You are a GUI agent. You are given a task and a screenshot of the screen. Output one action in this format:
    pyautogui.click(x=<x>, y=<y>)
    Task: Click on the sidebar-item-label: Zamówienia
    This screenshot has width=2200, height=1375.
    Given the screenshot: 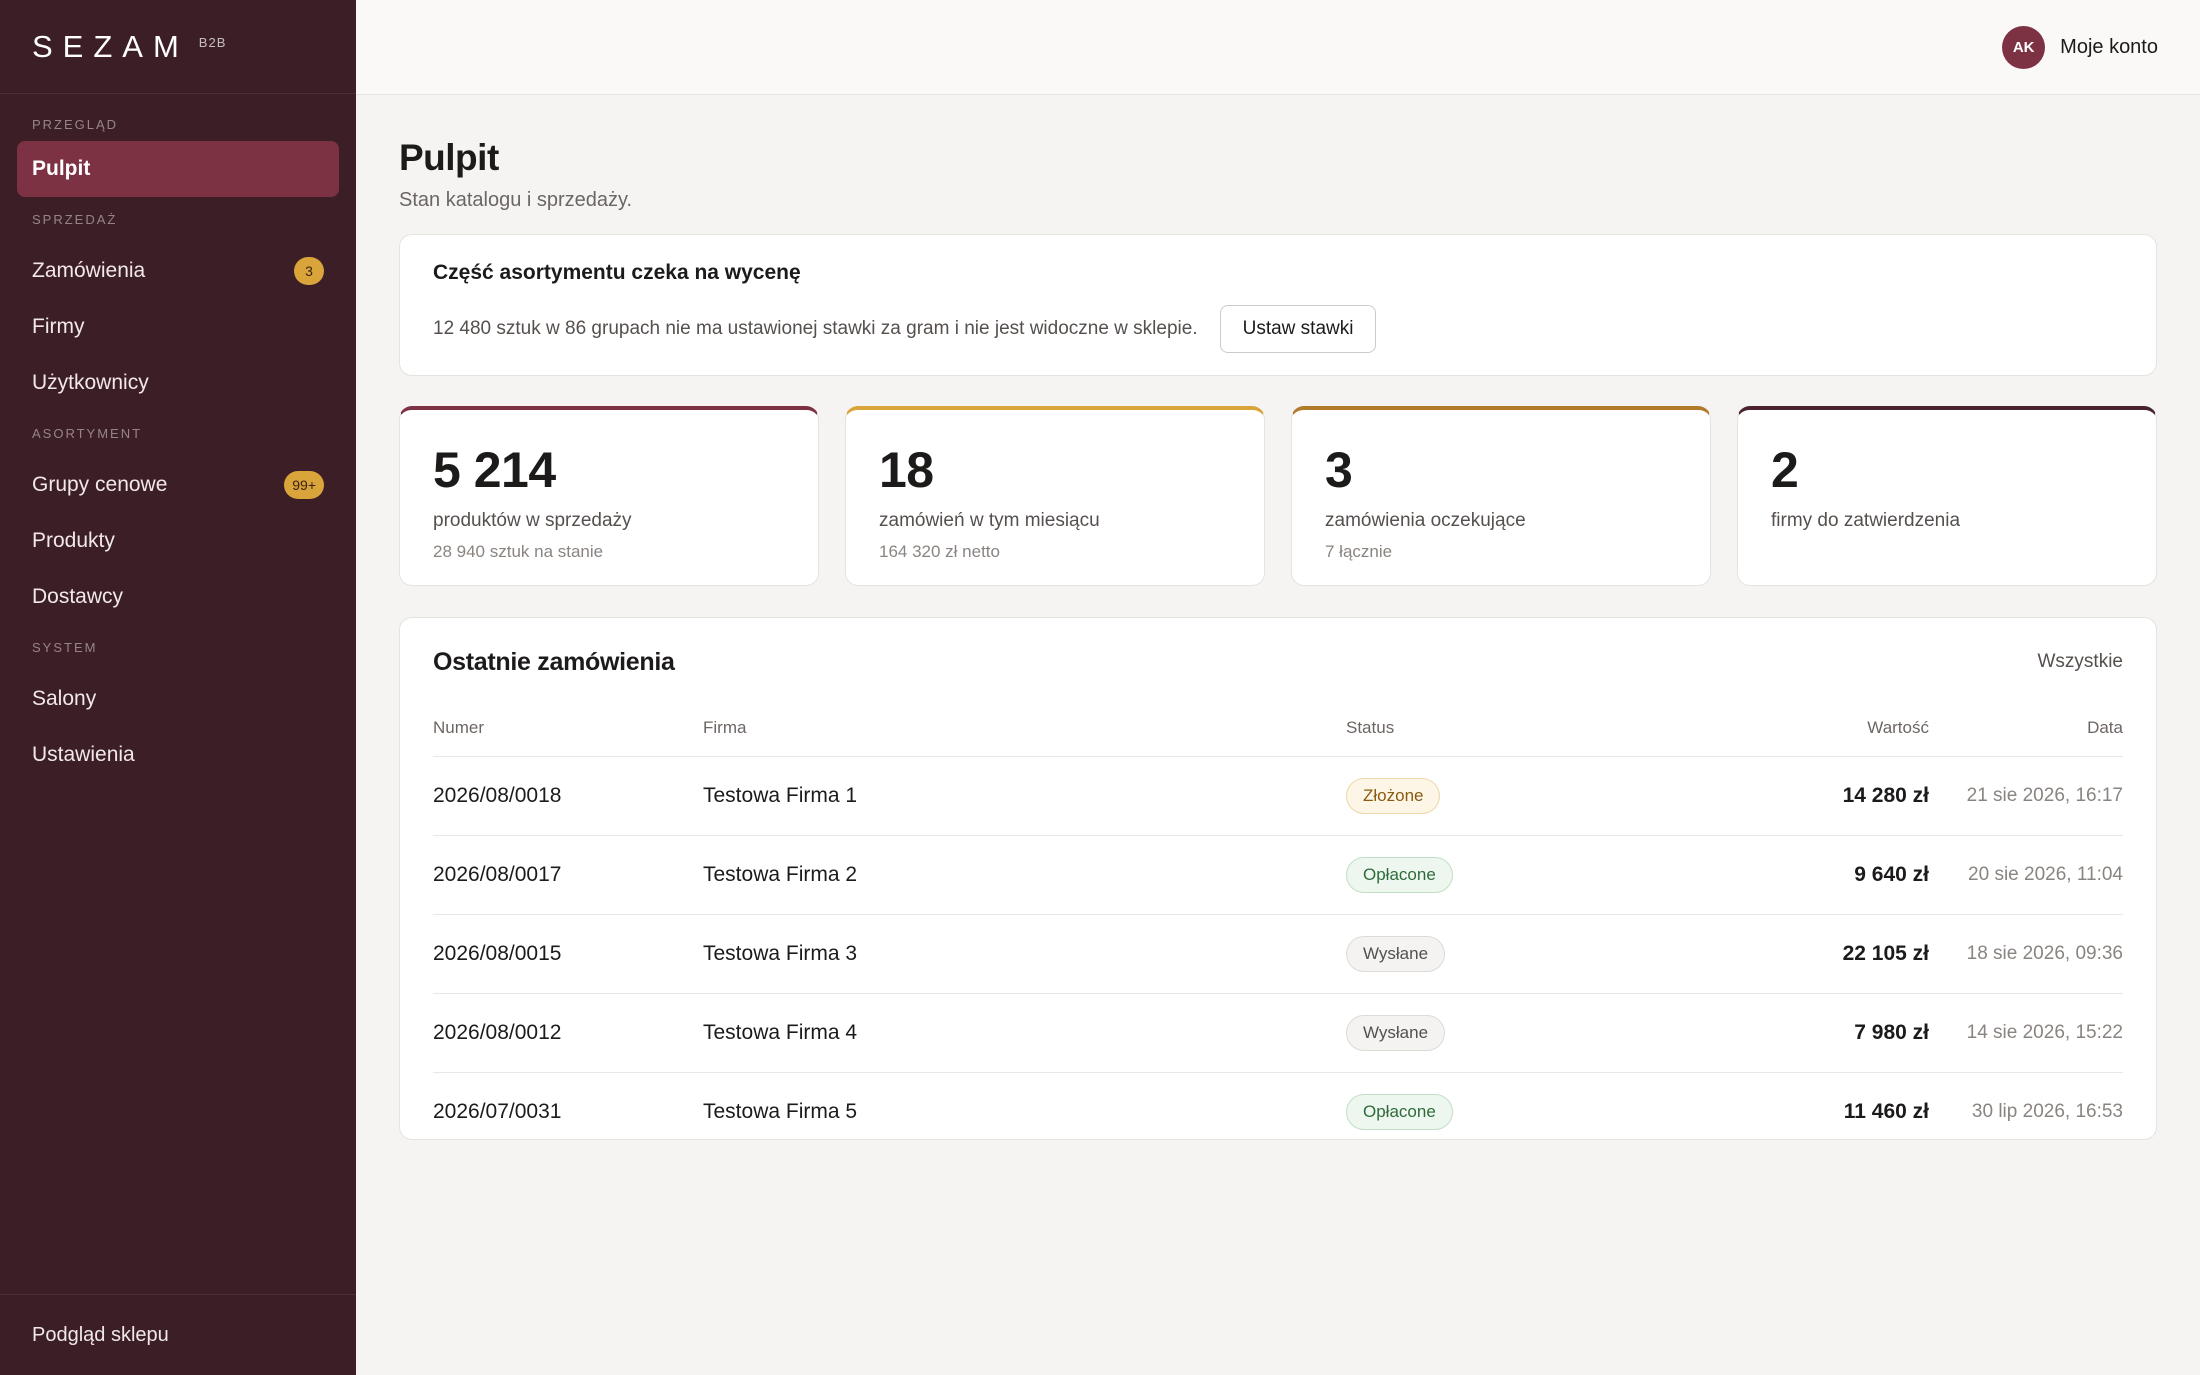 What is the action you would take?
    pyautogui.click(x=89, y=270)
    